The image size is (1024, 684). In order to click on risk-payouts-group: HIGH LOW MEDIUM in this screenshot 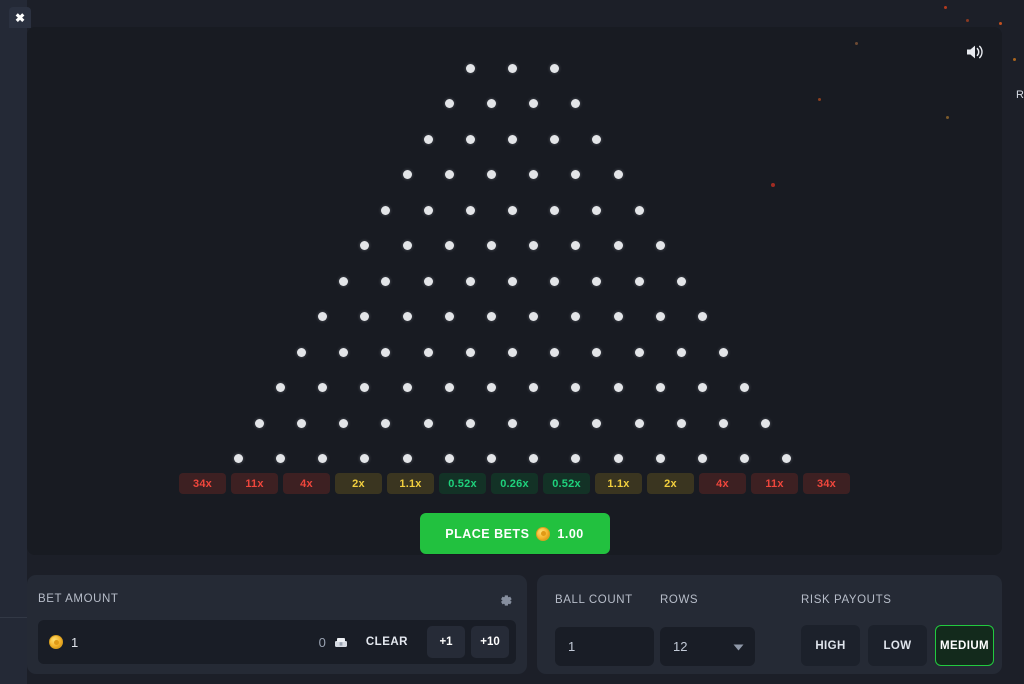, I will do `click(897, 645)`.